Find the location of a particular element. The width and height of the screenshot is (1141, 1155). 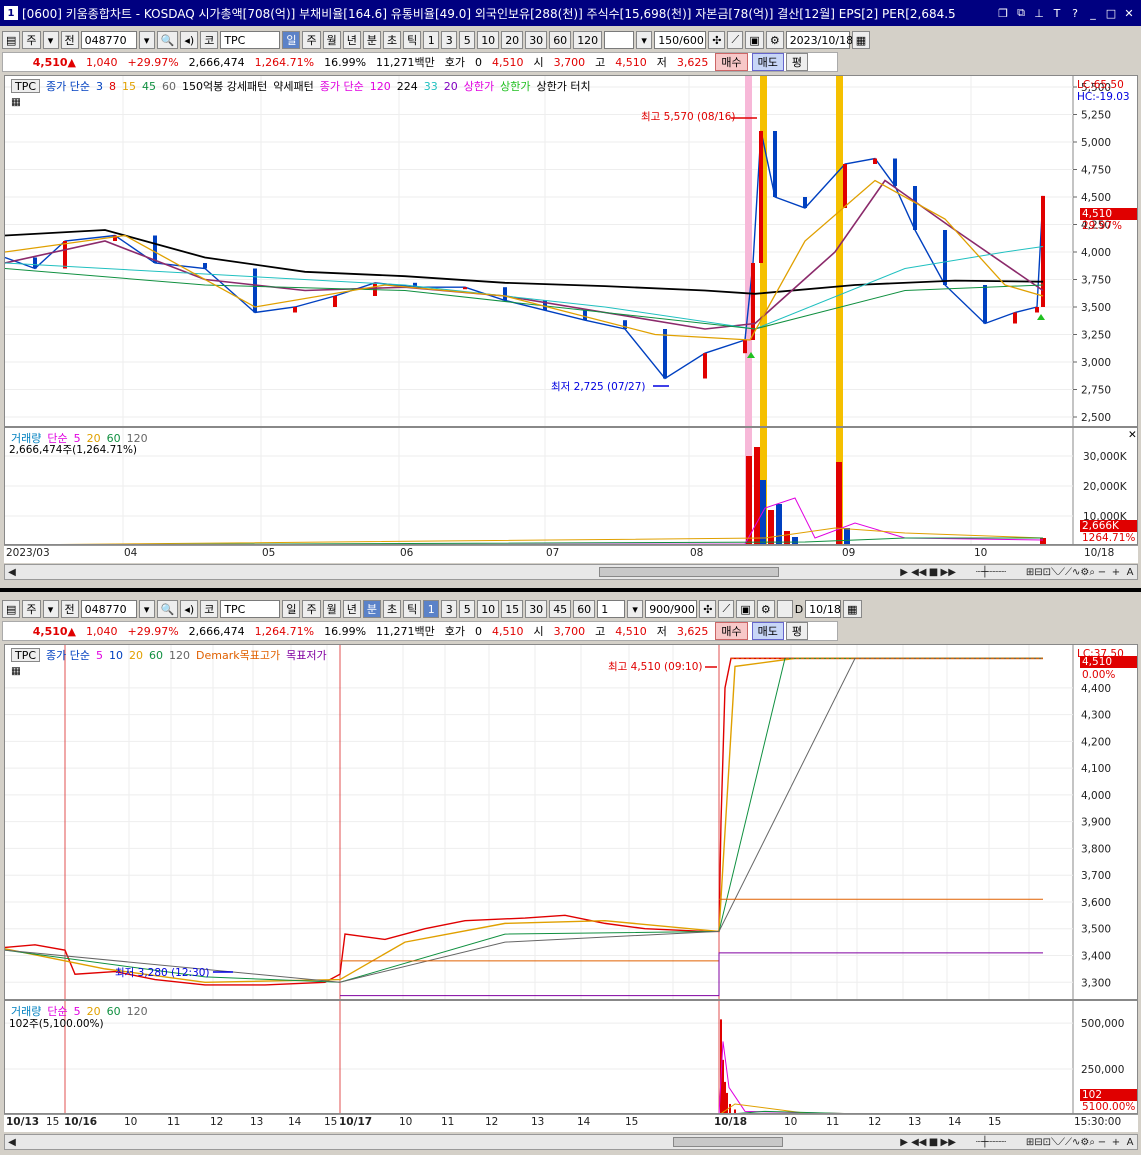

num-1: 1 is located at coordinates (431, 609).